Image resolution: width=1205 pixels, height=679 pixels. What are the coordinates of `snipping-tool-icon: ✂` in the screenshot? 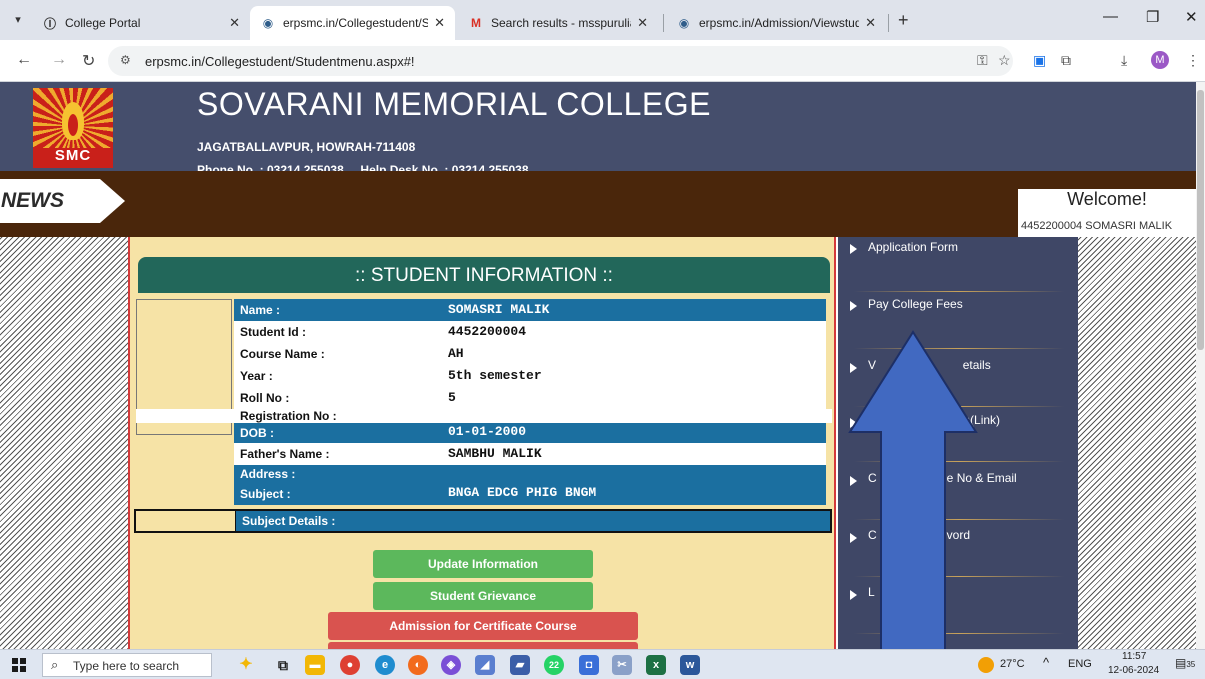 It's located at (622, 665).